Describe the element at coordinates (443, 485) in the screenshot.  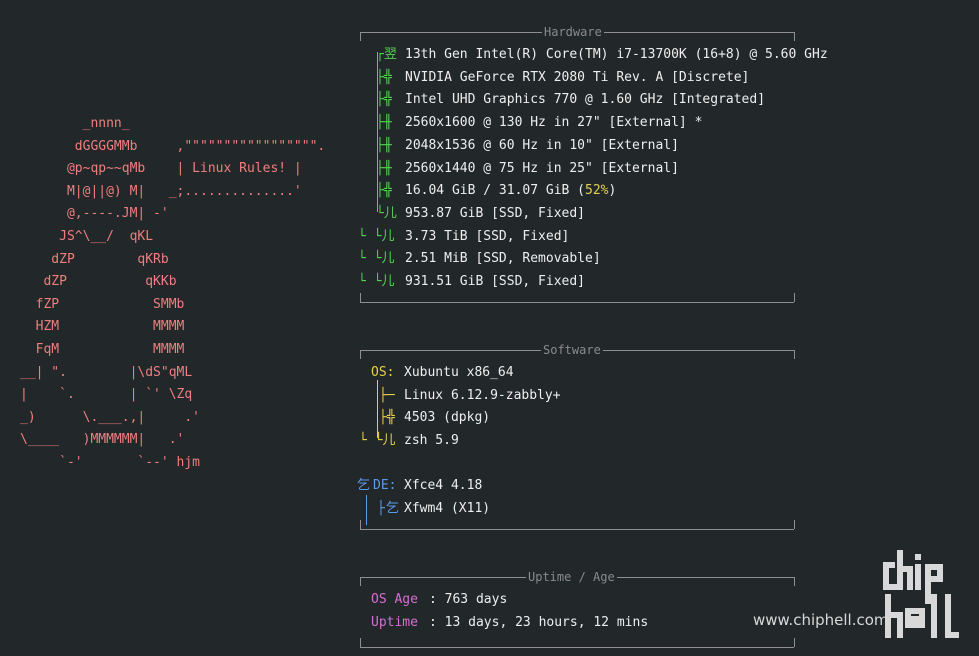
I see `de-value: Xfce4 4.18` at that location.